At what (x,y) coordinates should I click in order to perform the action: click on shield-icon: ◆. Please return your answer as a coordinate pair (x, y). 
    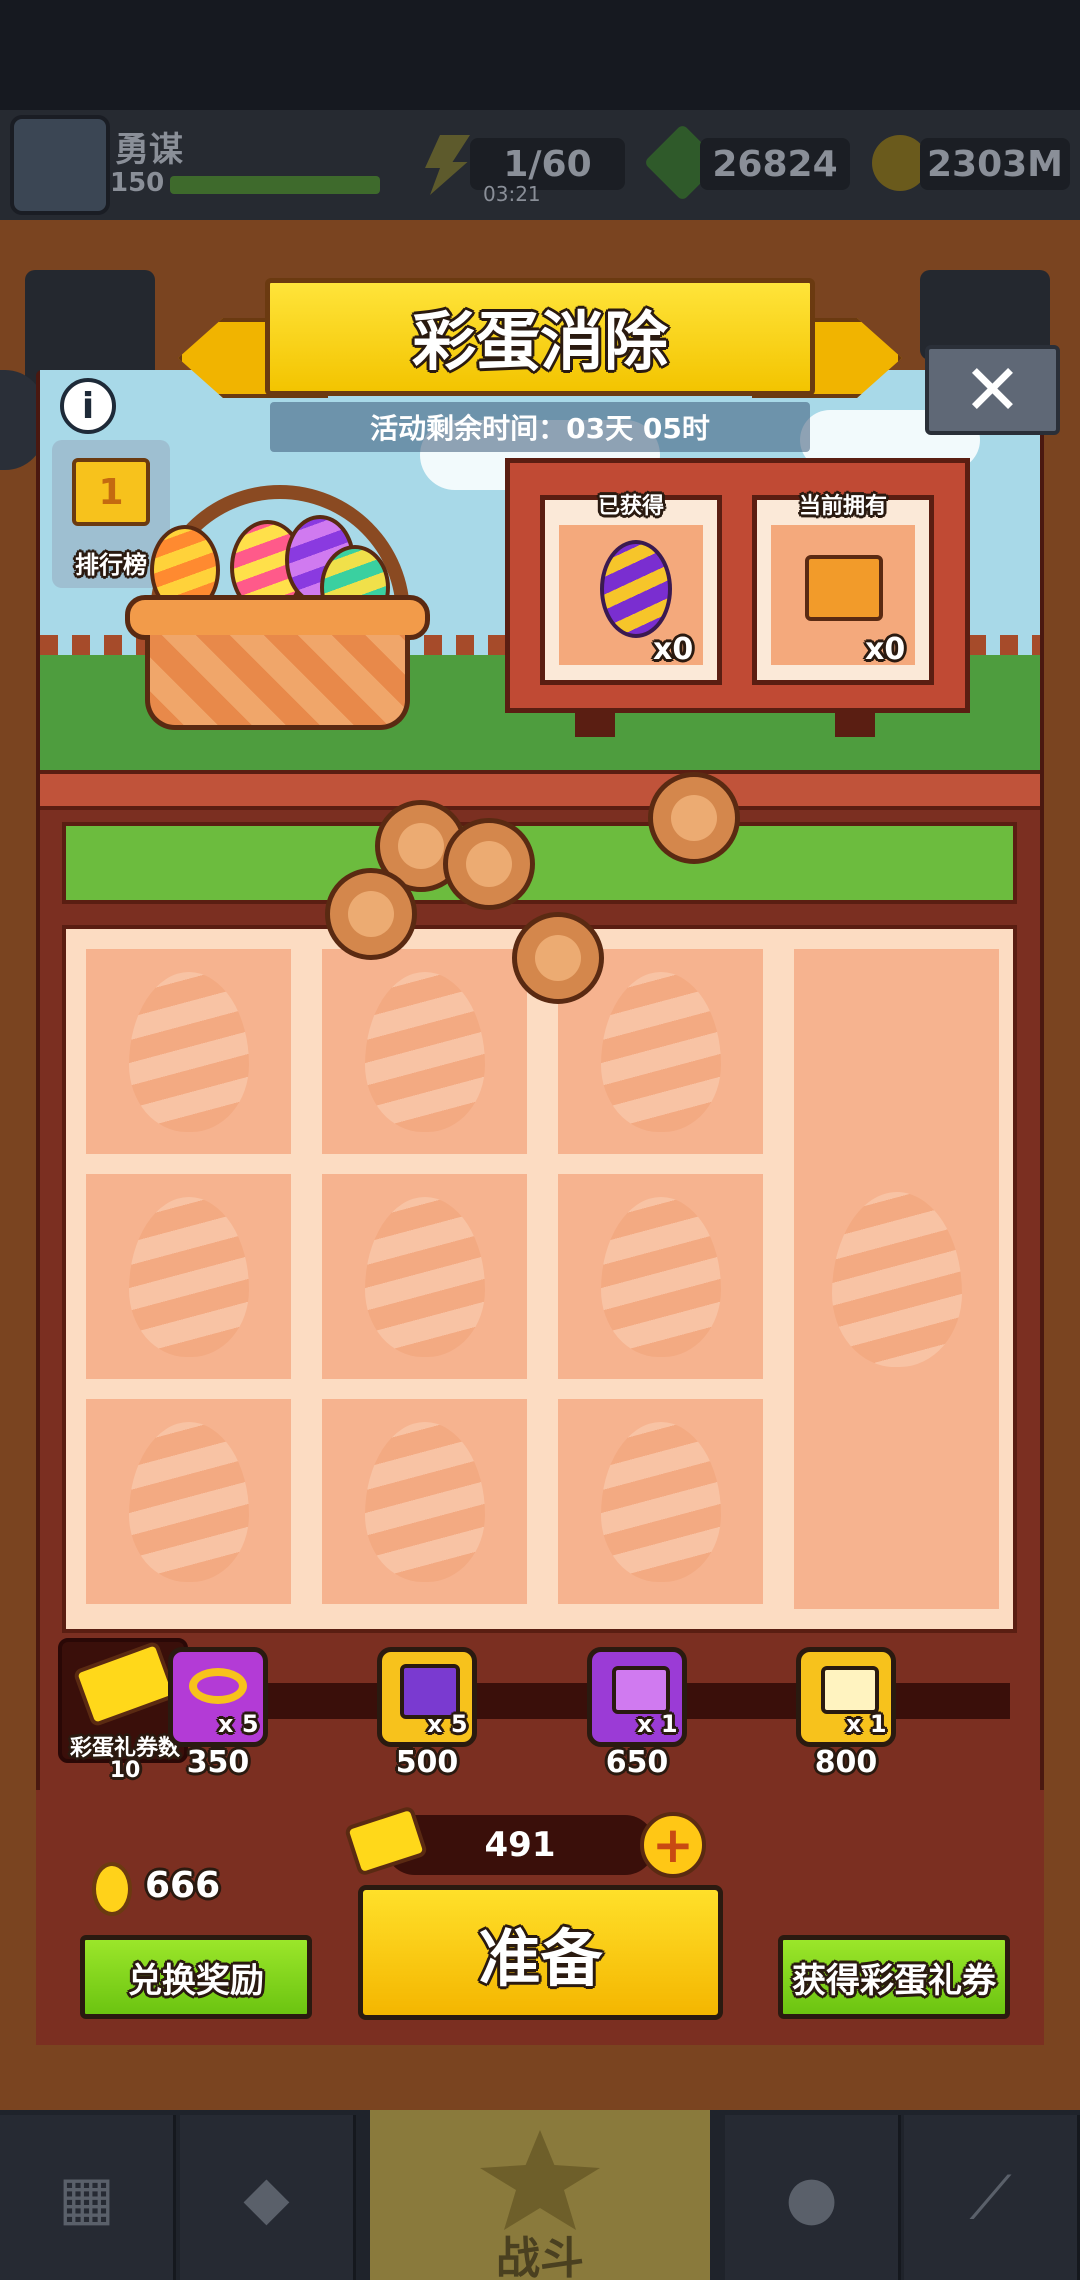
    Looking at the image, I should click on (266, 2197).